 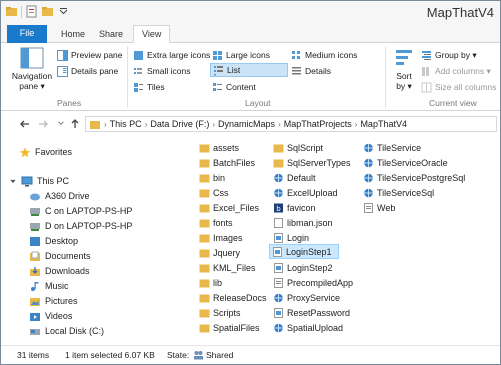 What do you see at coordinates (306, 297) in the screenshot?
I see `file-item: ProxyService` at bounding box center [306, 297].